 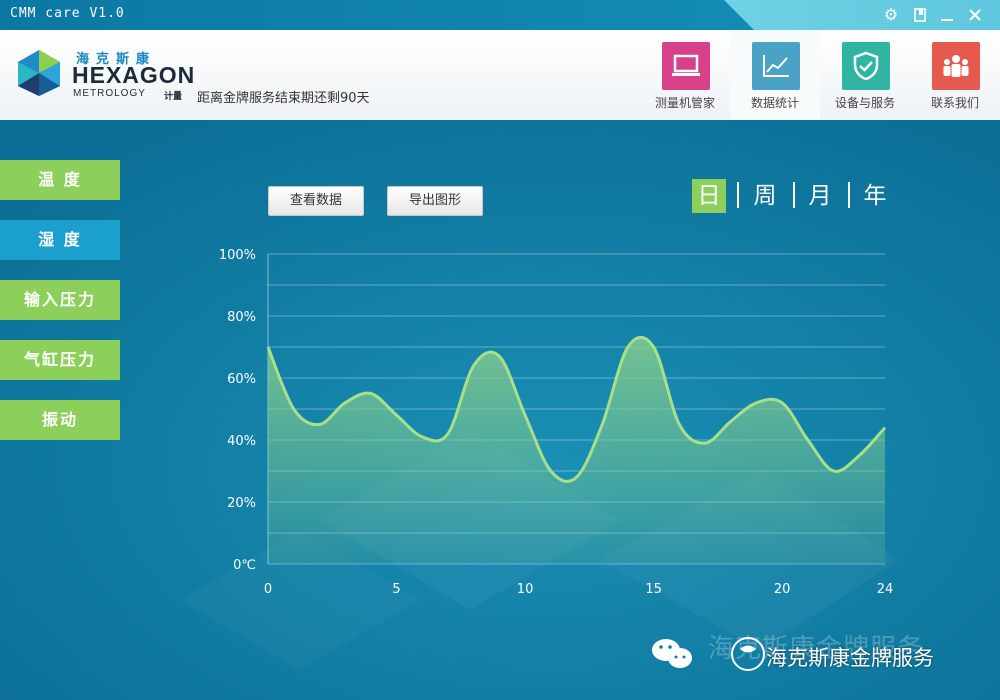 What do you see at coordinates (885, 589) in the screenshot?
I see `x-tick-label: 24` at bounding box center [885, 589].